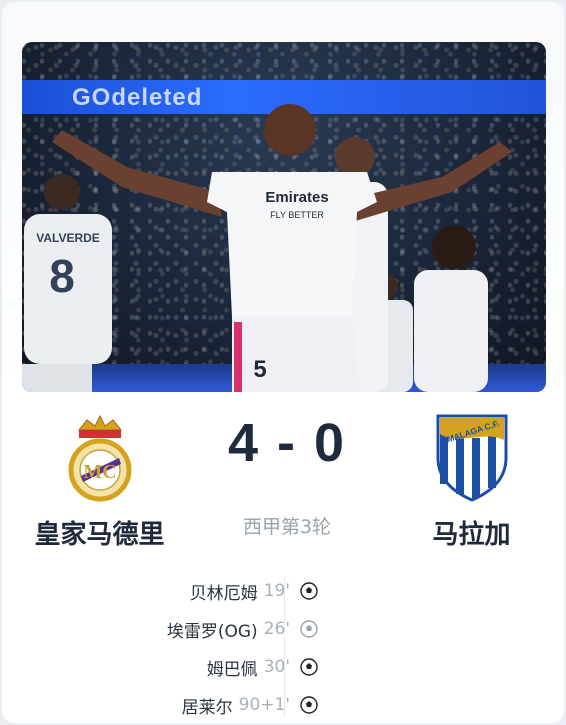 This screenshot has width=566, height=725. Describe the element at coordinates (276, 591) in the screenshot. I see `goal-minute: 19'` at that location.